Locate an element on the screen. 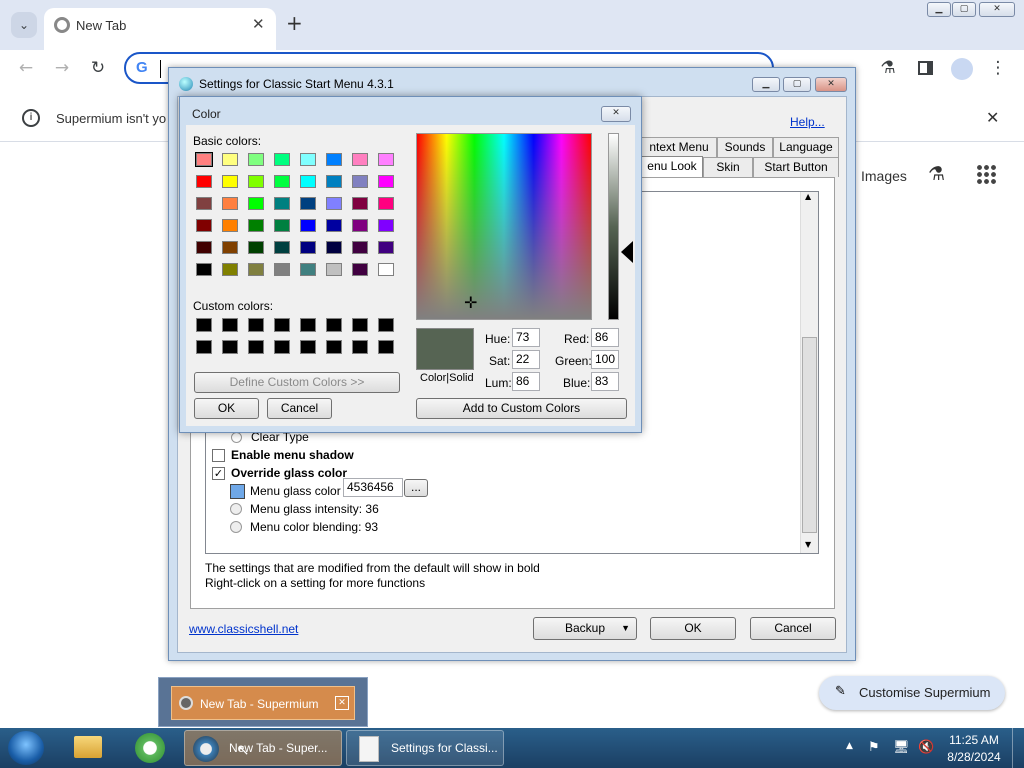 The width and height of the screenshot is (1024, 768). settings-maximize-button: ▢ is located at coordinates (797, 84).